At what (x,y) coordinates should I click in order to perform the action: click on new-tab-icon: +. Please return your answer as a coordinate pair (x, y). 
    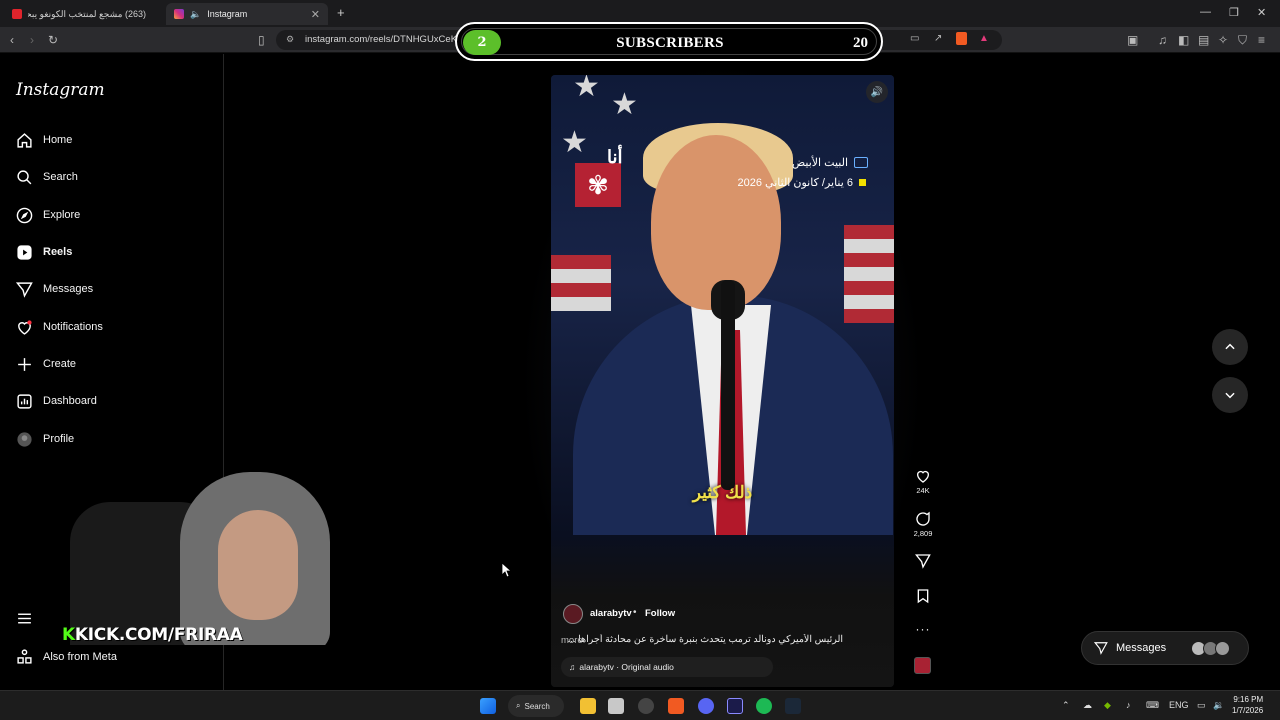
    Looking at the image, I should click on (341, 12).